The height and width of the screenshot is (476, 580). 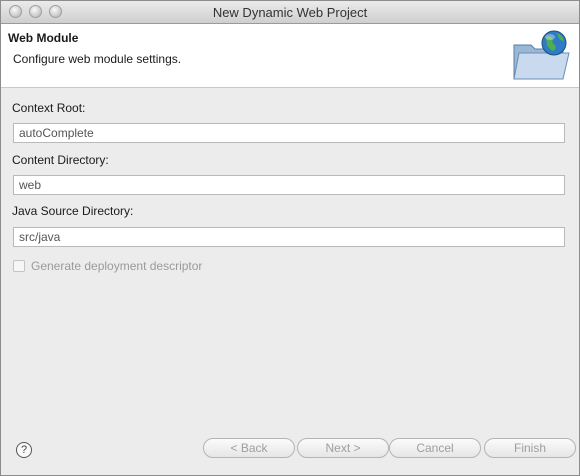 What do you see at coordinates (97, 59) in the screenshot?
I see `page-description: Configure web module settings.` at bounding box center [97, 59].